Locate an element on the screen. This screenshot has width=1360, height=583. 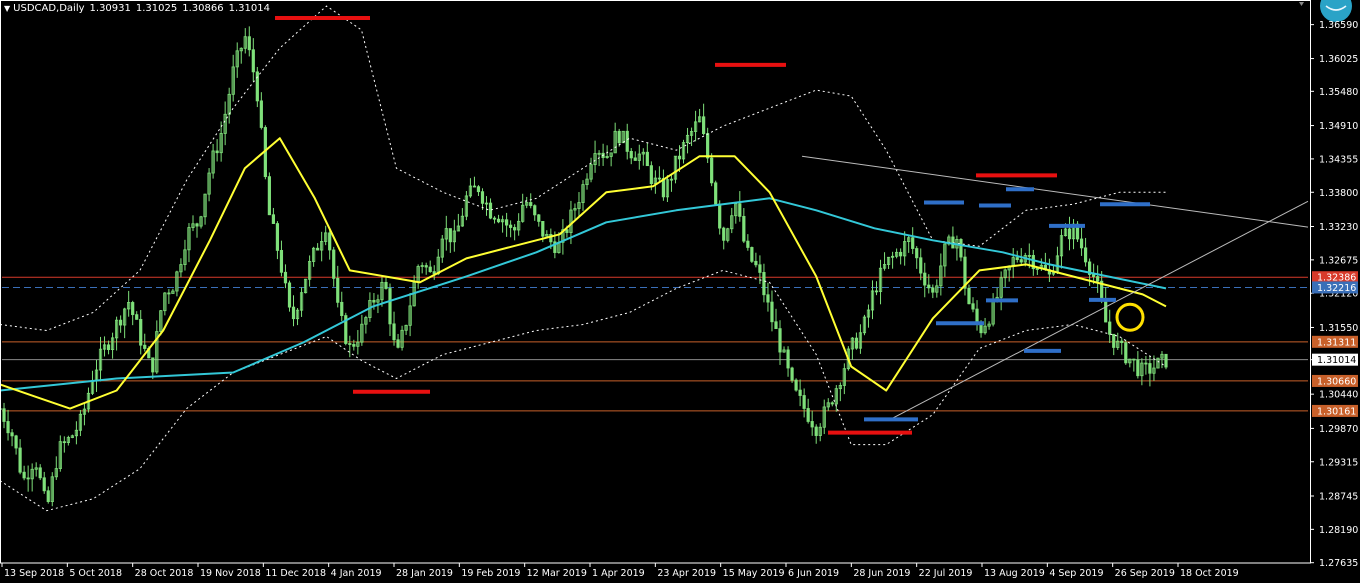
y-tick-label: 1.31550 is located at coordinates (1338, 328).